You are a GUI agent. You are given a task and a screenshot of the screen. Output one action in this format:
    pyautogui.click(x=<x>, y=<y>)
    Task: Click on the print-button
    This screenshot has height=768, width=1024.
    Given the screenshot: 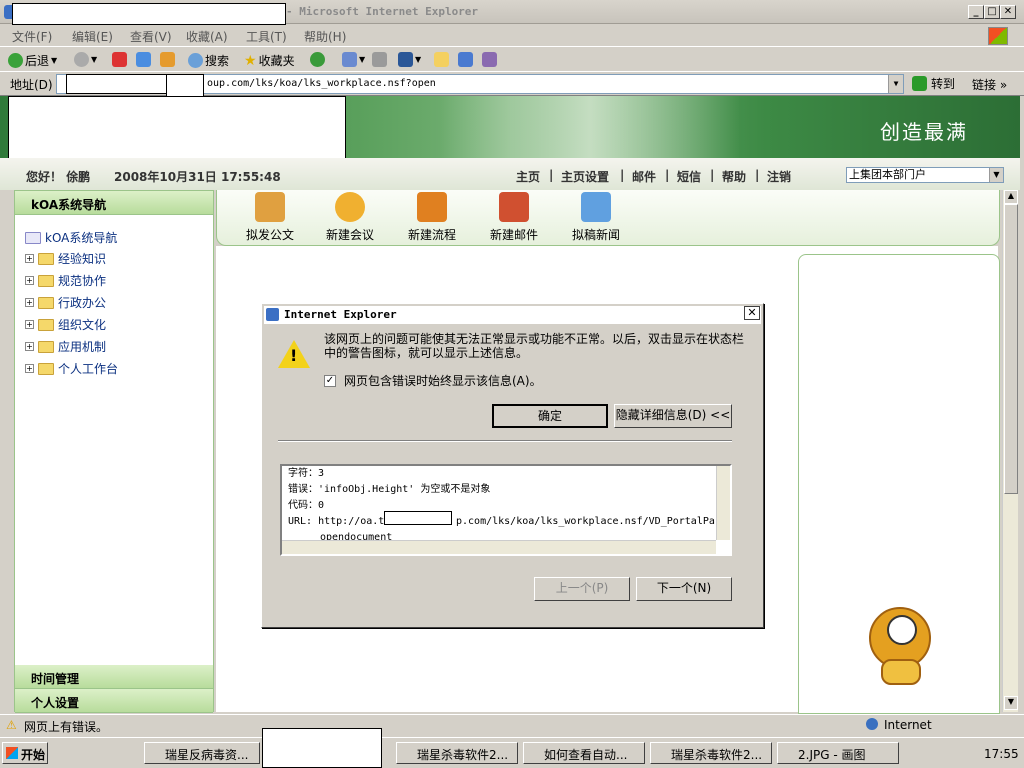 What is the action you would take?
    pyautogui.click(x=379, y=59)
    